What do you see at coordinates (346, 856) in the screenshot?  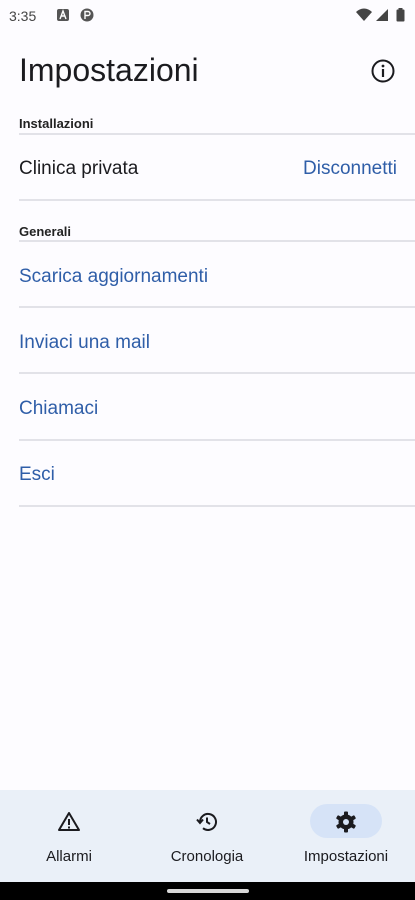 I see `nav-label: Impostazioni` at bounding box center [346, 856].